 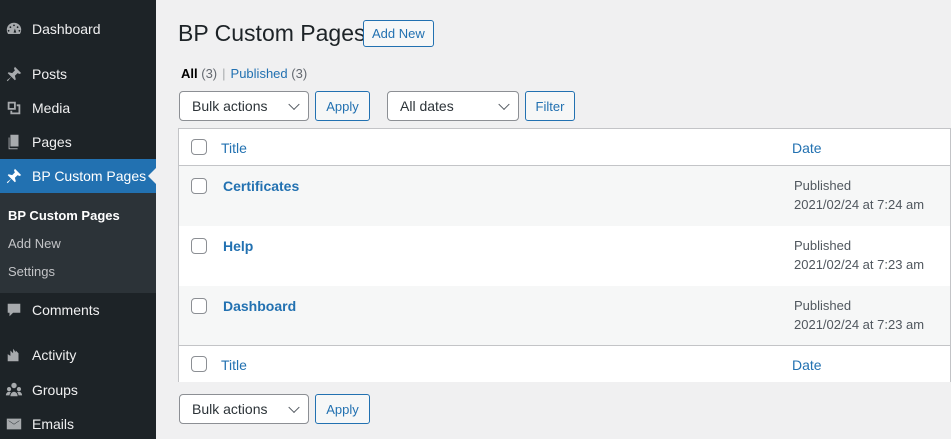 I want to click on comment-icon, so click(x=14, y=310).